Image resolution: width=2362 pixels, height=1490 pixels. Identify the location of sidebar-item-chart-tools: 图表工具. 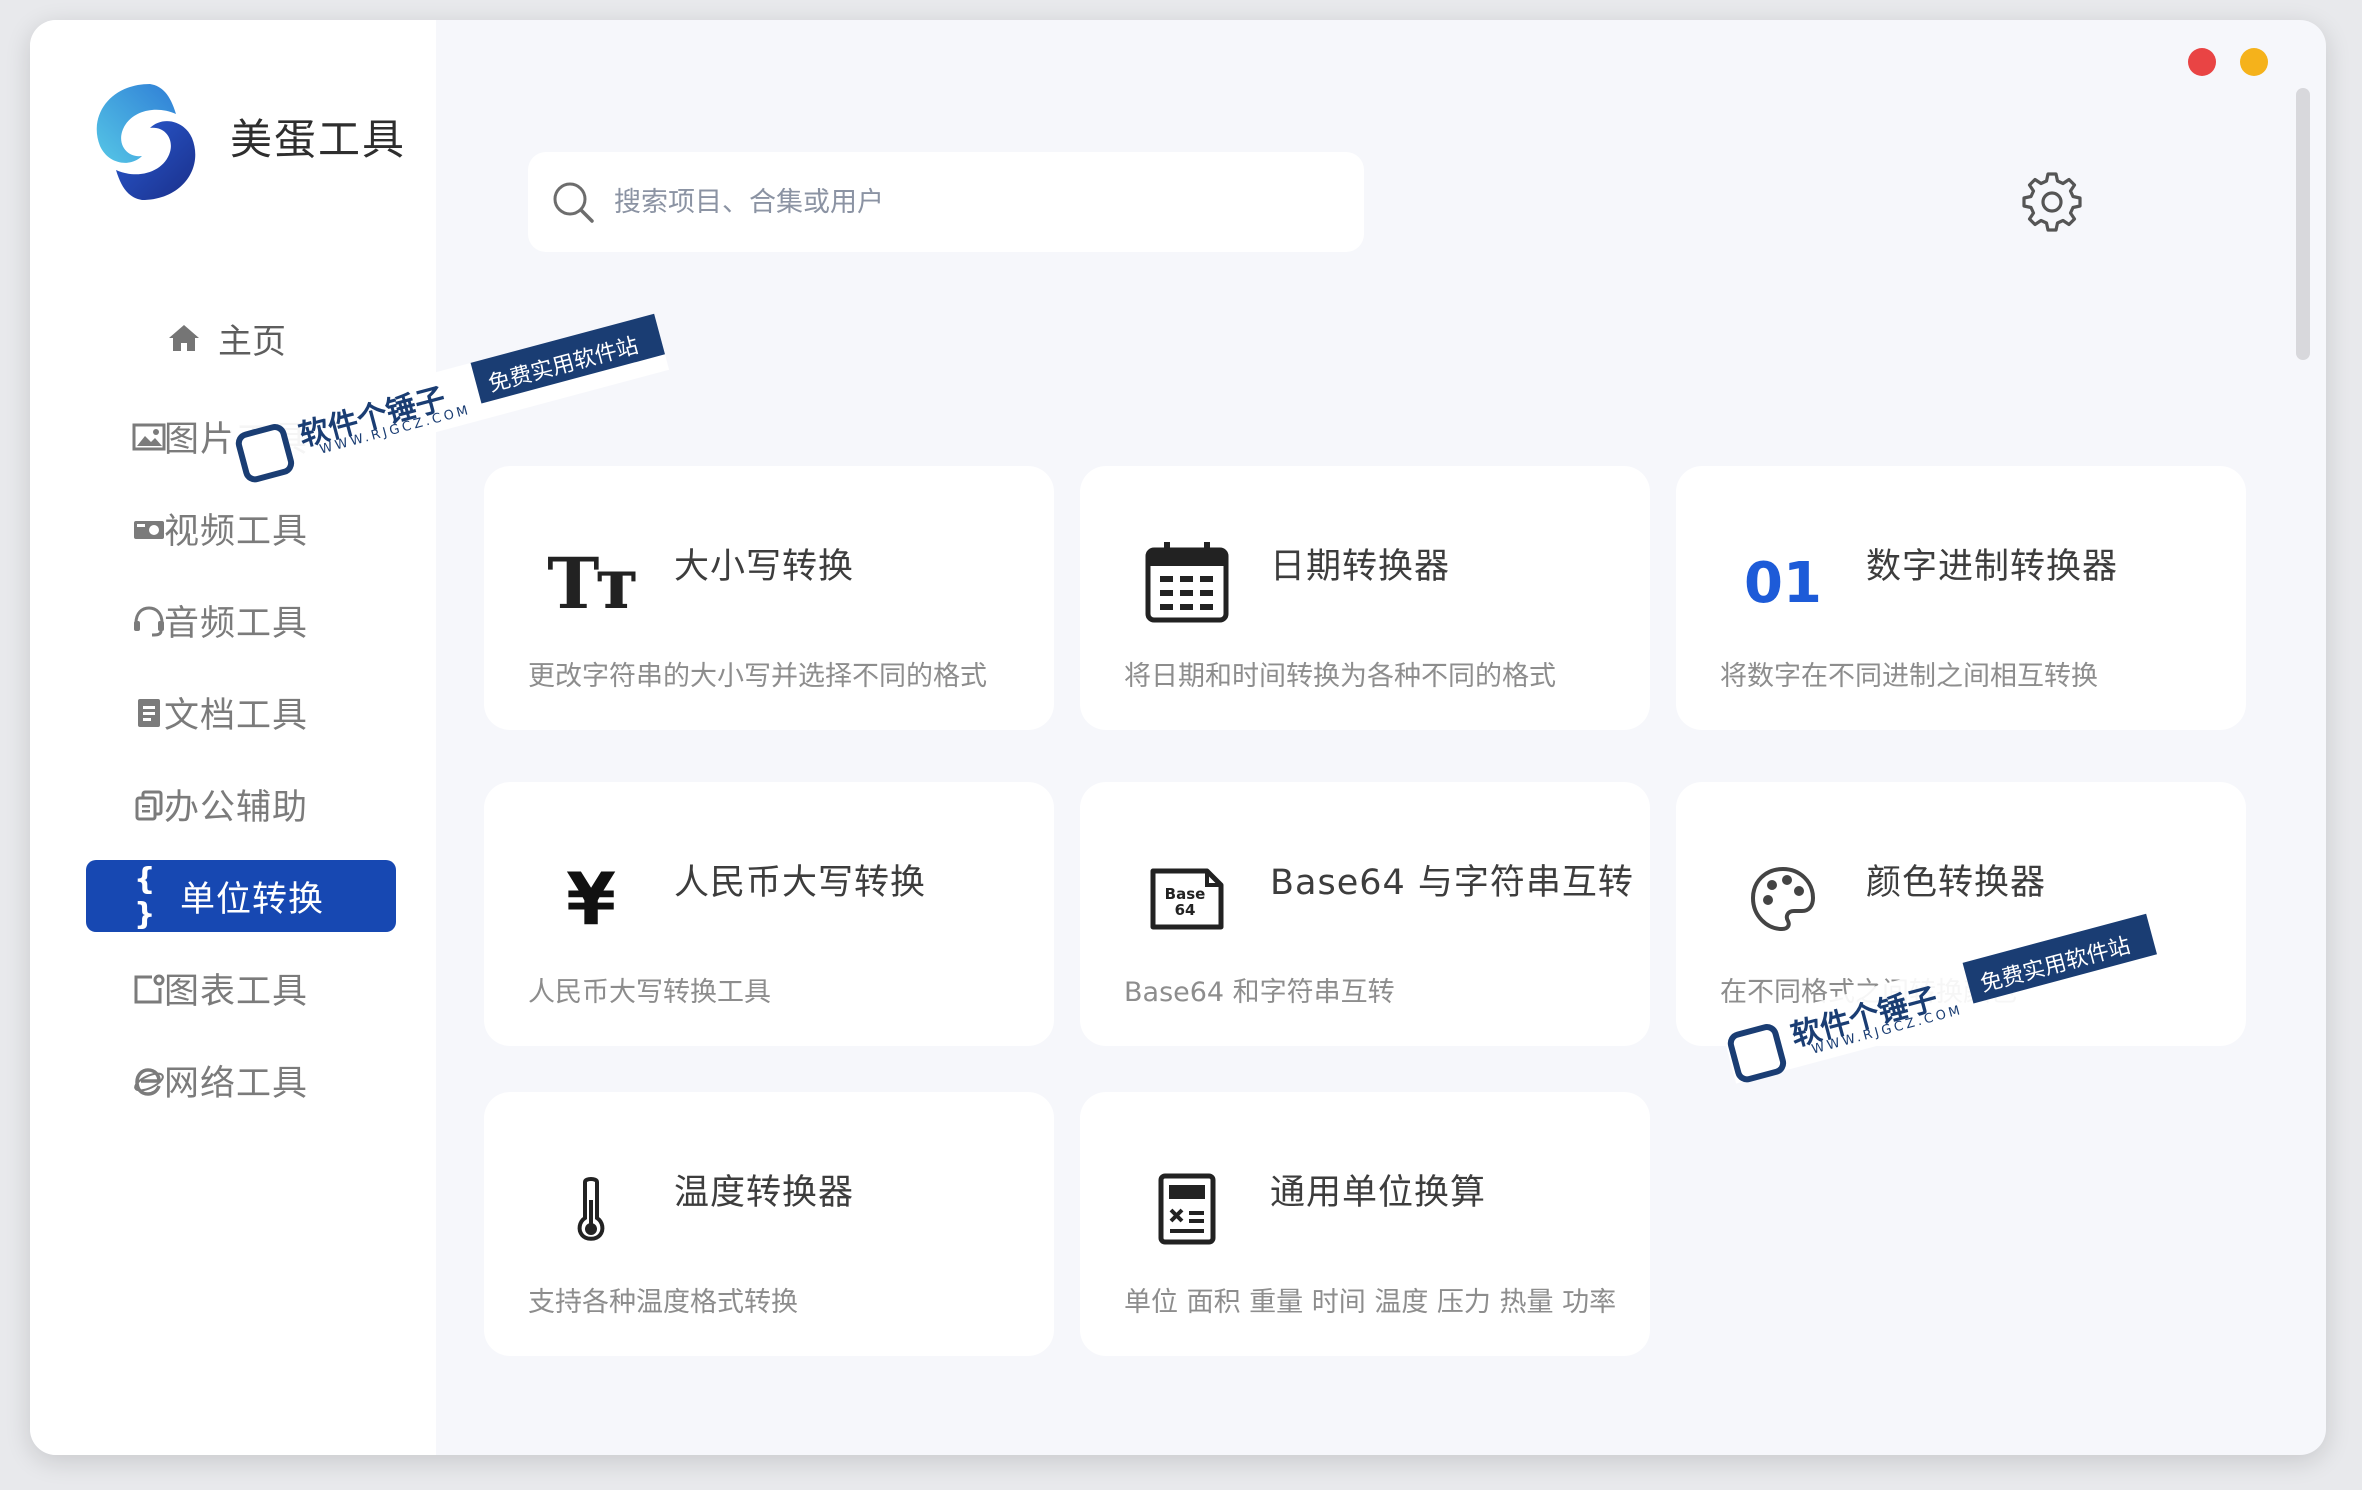
(241, 988).